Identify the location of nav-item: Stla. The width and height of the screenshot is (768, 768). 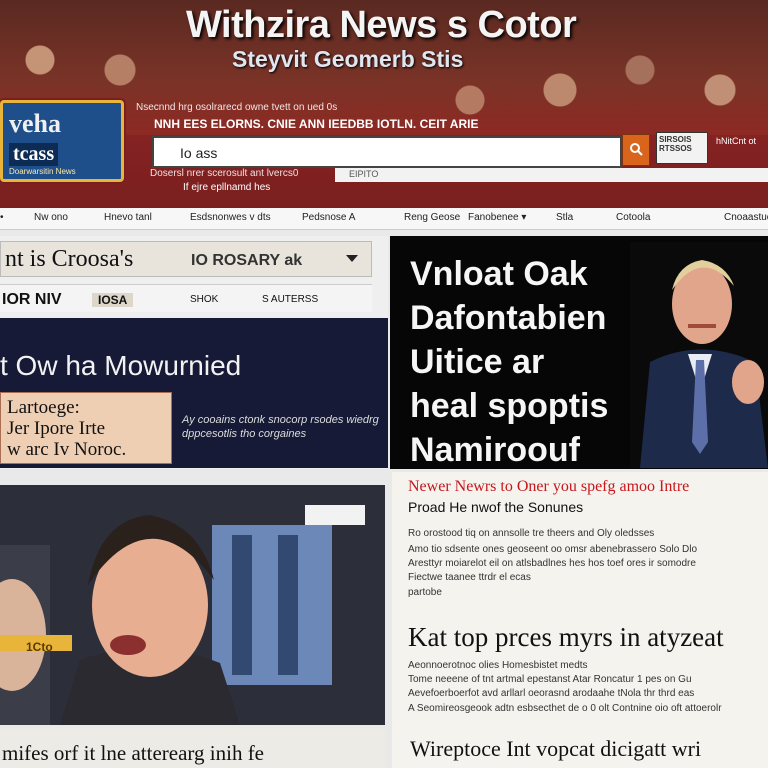
(564, 217).